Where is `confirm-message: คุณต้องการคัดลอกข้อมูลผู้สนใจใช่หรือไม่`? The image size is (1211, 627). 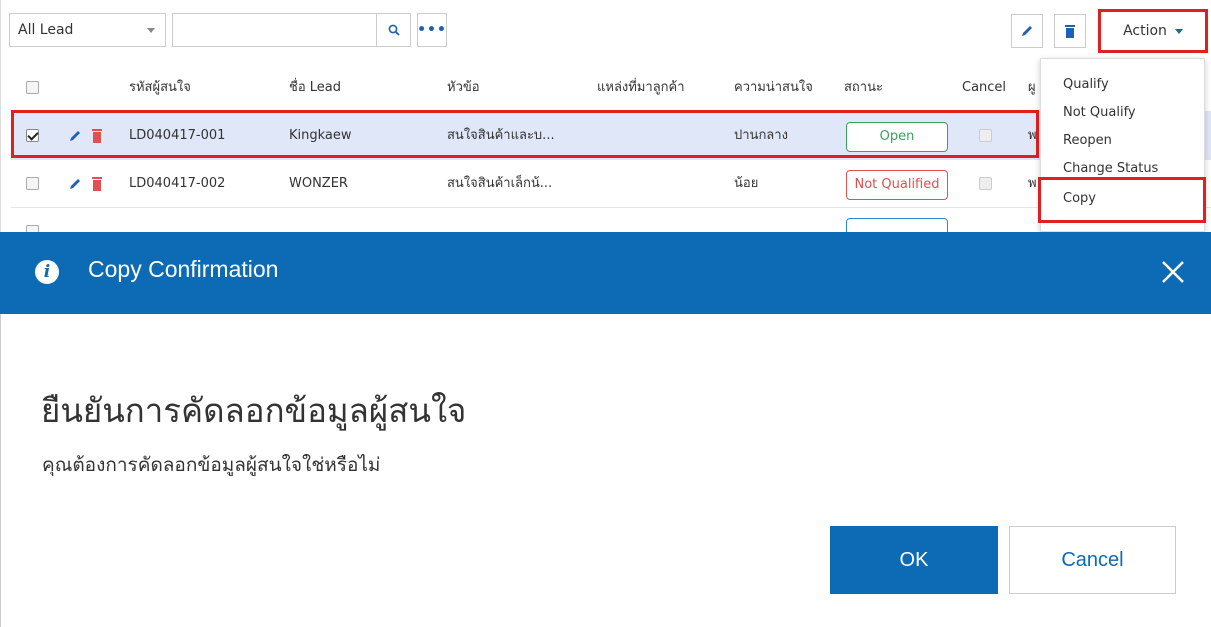 confirm-message: คุณต้องการคัดลอกข้อมูลผู้สนใจใช่หรือไม่ is located at coordinates (211, 465).